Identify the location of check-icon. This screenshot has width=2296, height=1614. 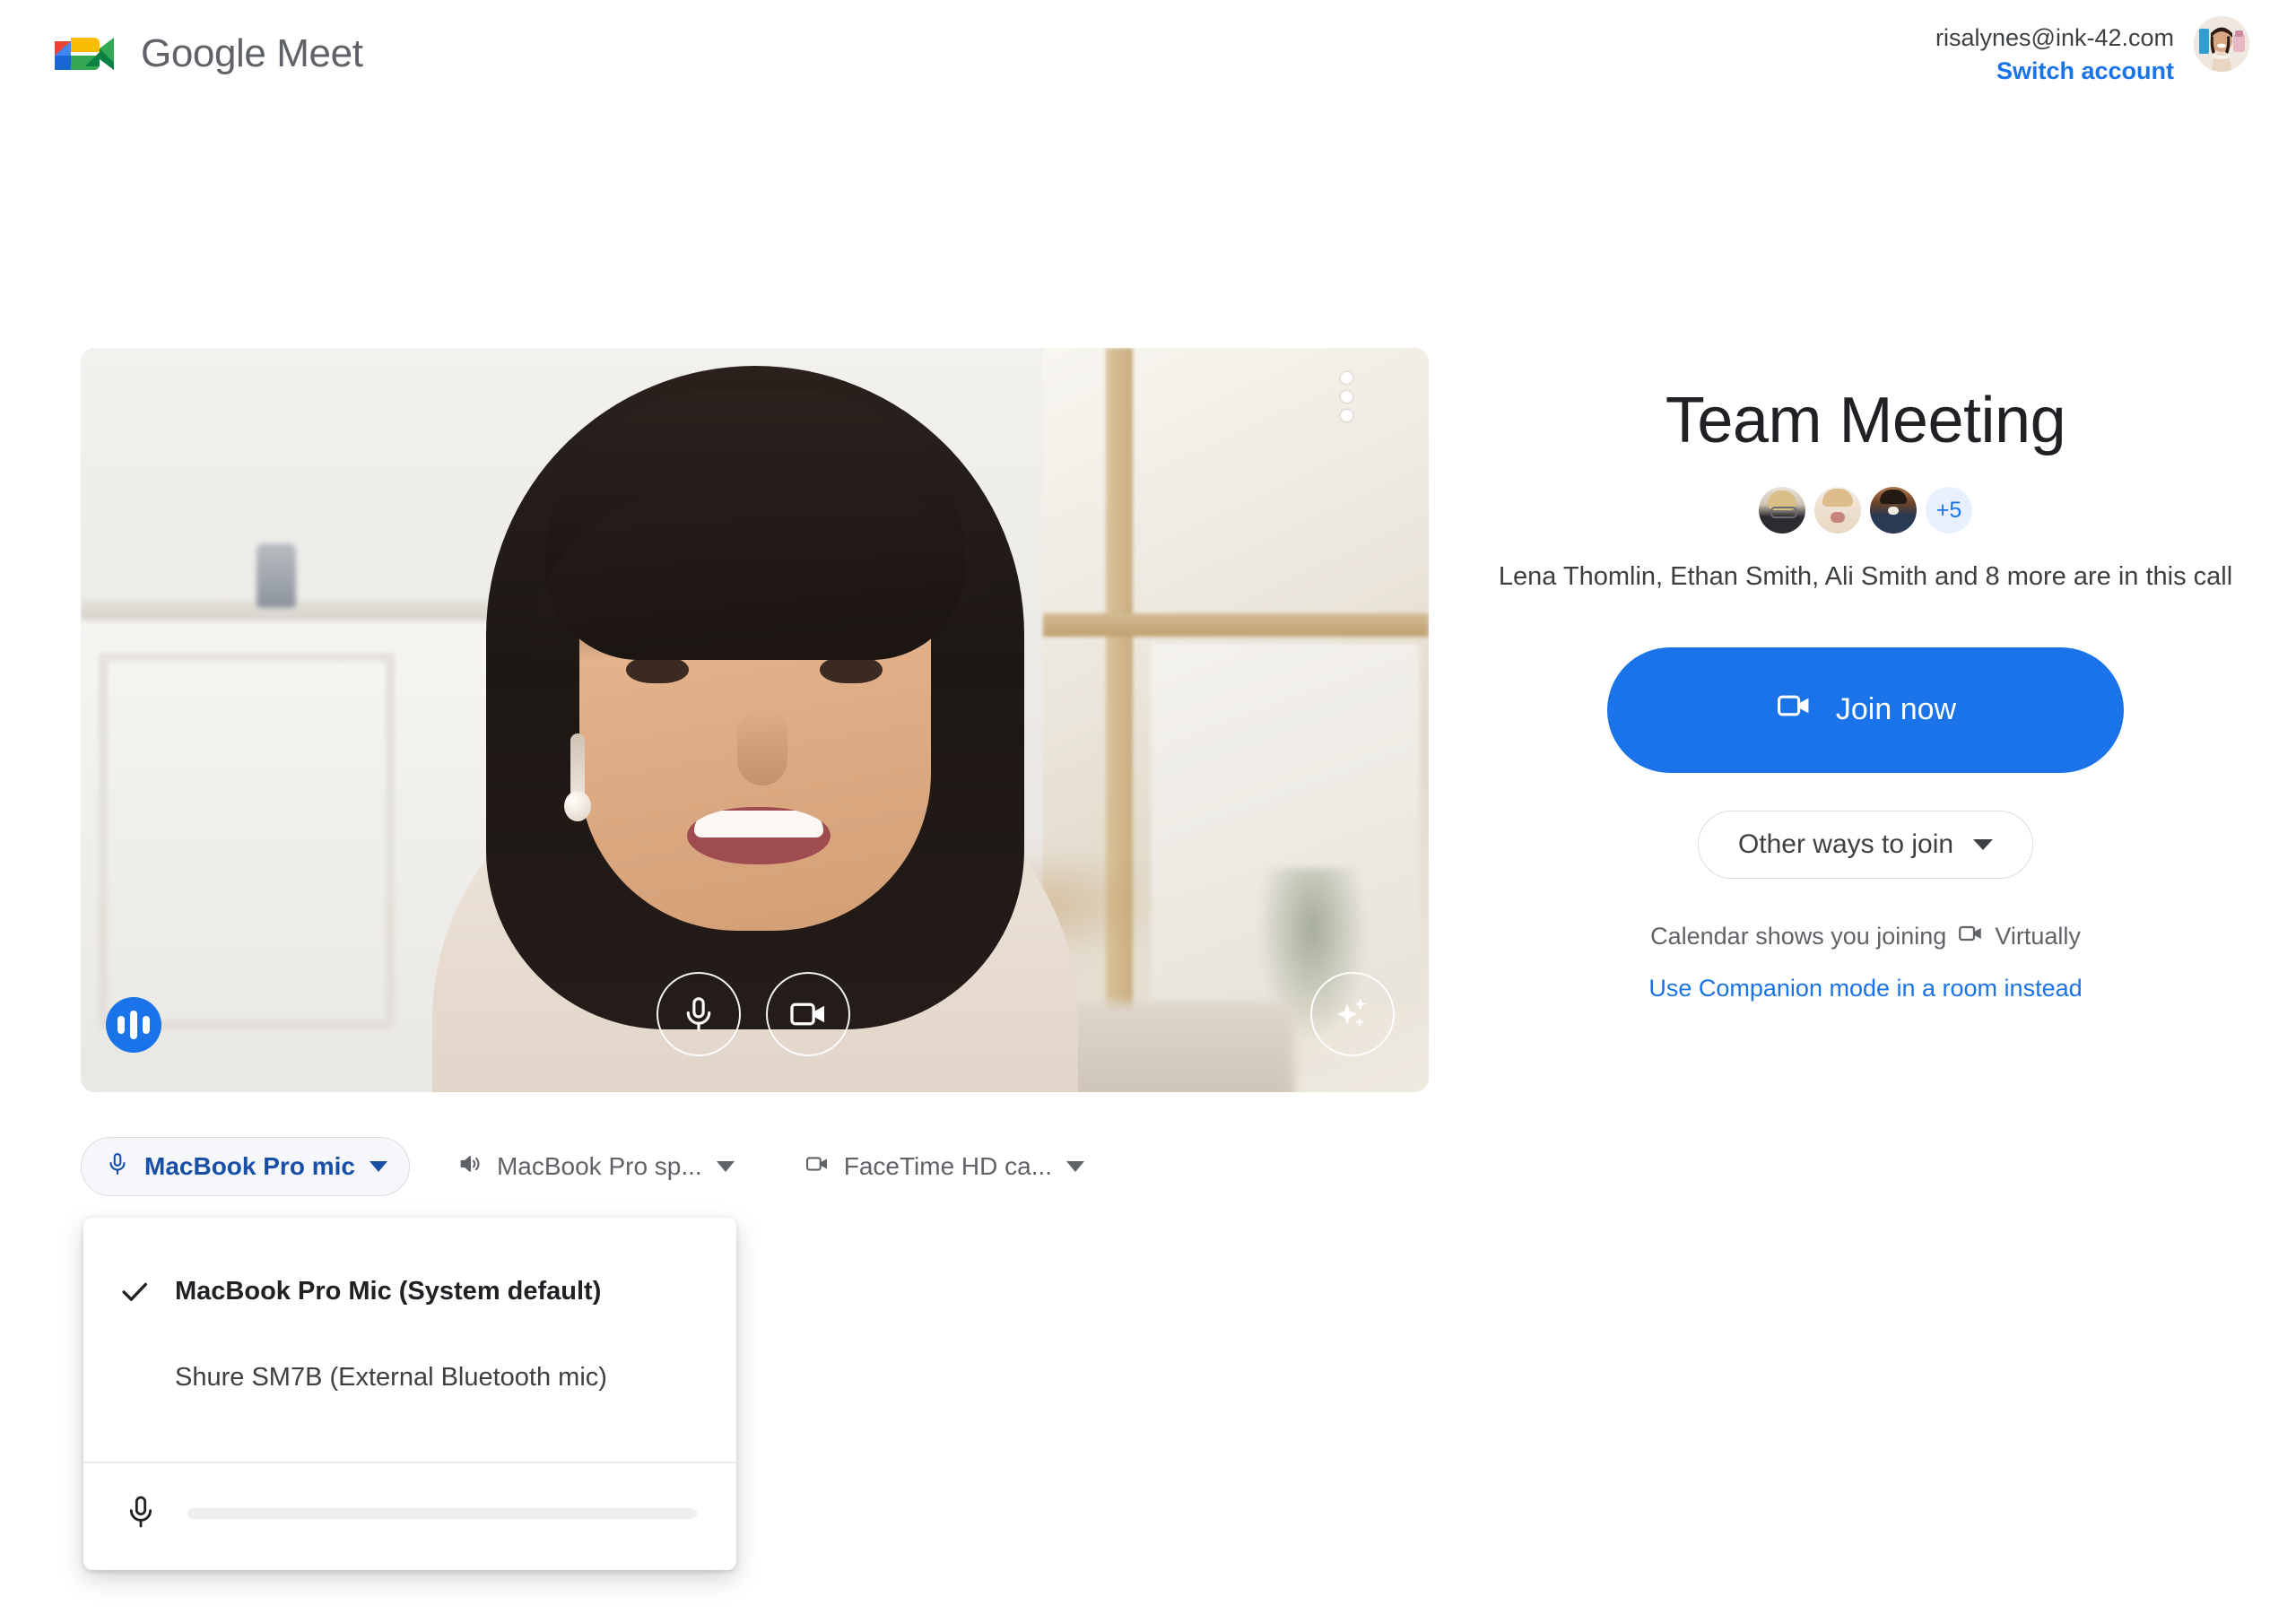
(146, 1291).